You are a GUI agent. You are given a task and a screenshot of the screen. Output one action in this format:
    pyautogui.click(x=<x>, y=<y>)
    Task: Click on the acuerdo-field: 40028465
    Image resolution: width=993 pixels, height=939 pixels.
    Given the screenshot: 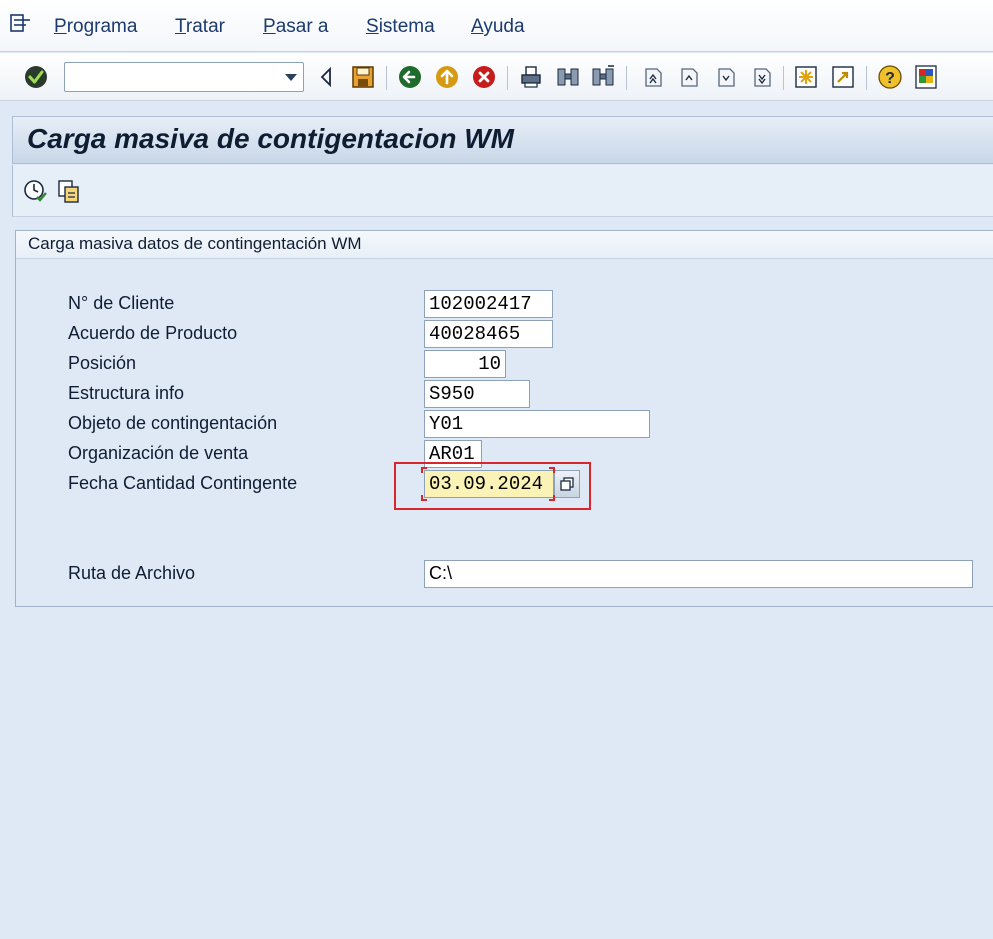 What is the action you would take?
    pyautogui.click(x=488, y=334)
    